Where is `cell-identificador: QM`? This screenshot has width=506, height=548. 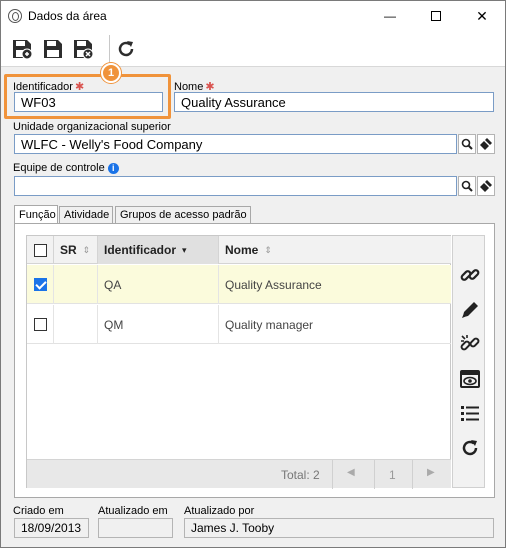 cell-identificador: QM is located at coordinates (158, 324).